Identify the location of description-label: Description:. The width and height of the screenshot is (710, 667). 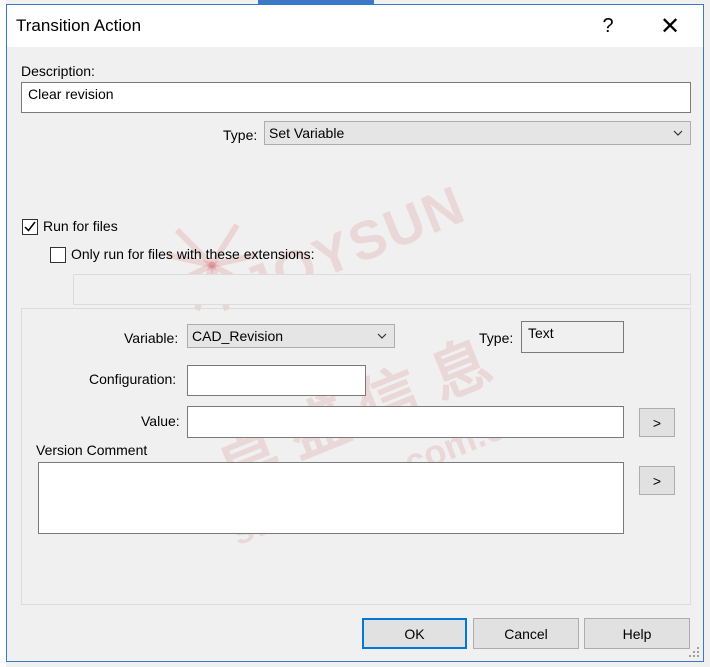
(58, 71).